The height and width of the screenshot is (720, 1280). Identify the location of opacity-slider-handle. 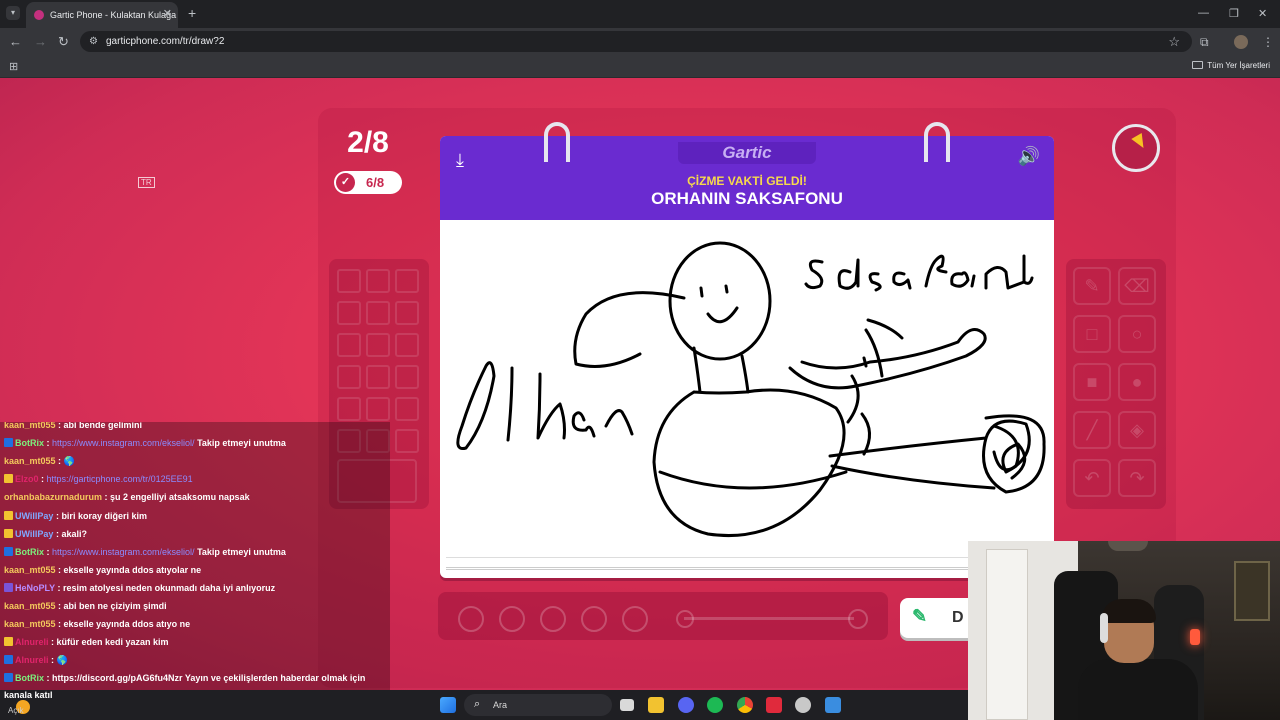
(858, 619).